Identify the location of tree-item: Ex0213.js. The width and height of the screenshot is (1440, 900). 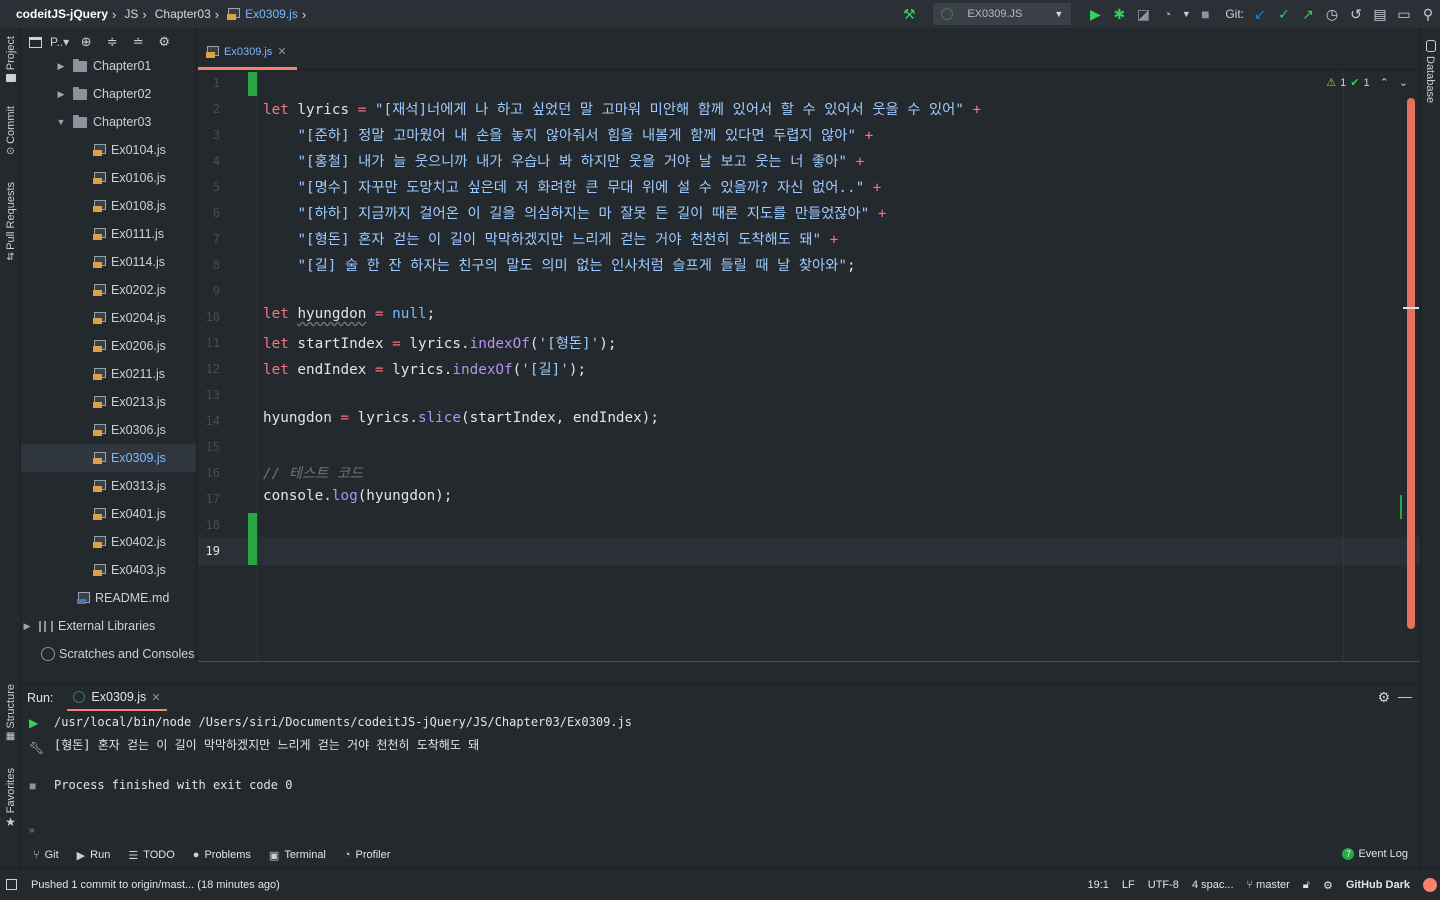
(108, 402).